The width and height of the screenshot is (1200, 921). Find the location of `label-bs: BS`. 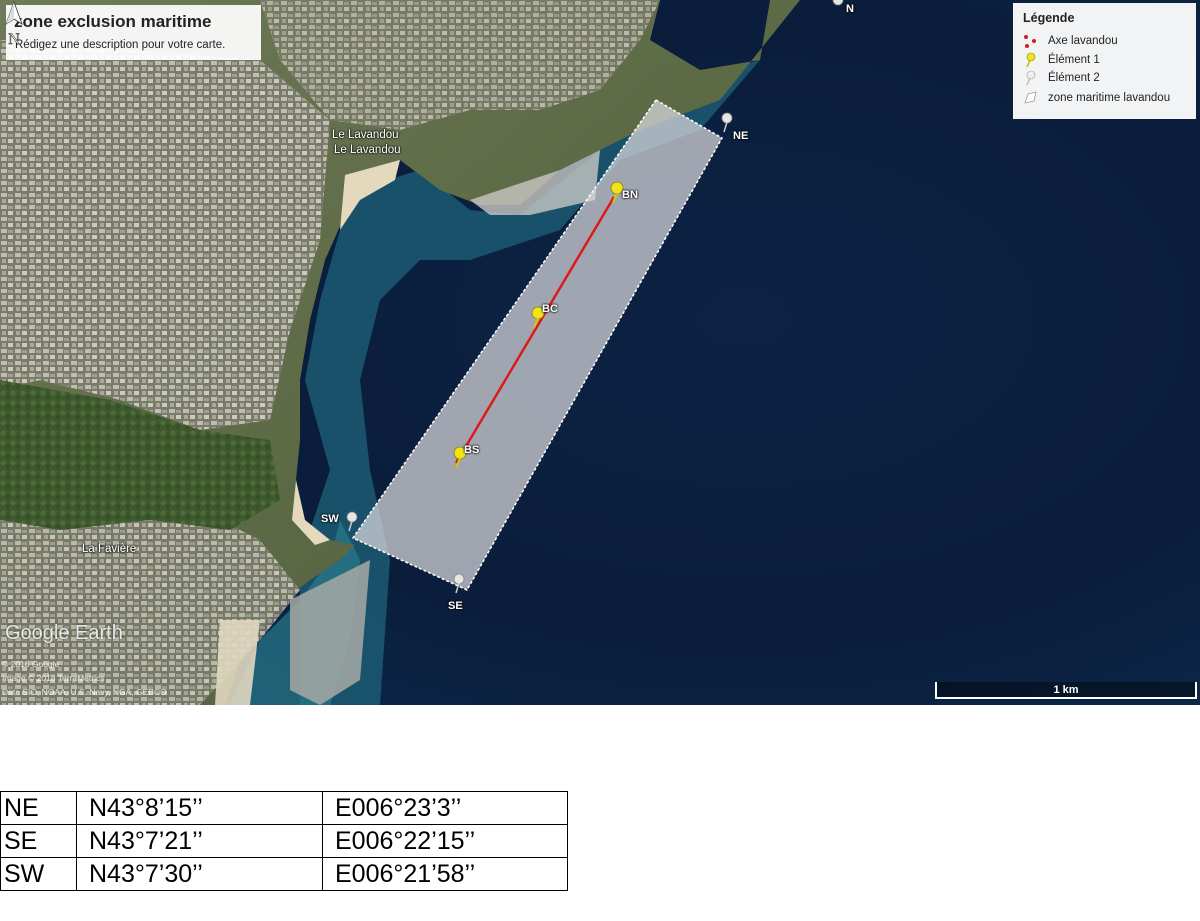

label-bs: BS is located at coordinates (471, 450).